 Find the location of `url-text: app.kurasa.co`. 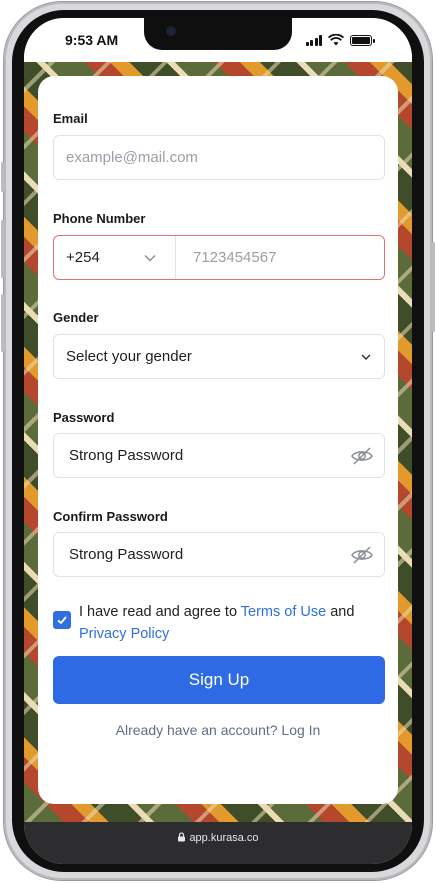

url-text: app.kurasa.co is located at coordinates (224, 838).